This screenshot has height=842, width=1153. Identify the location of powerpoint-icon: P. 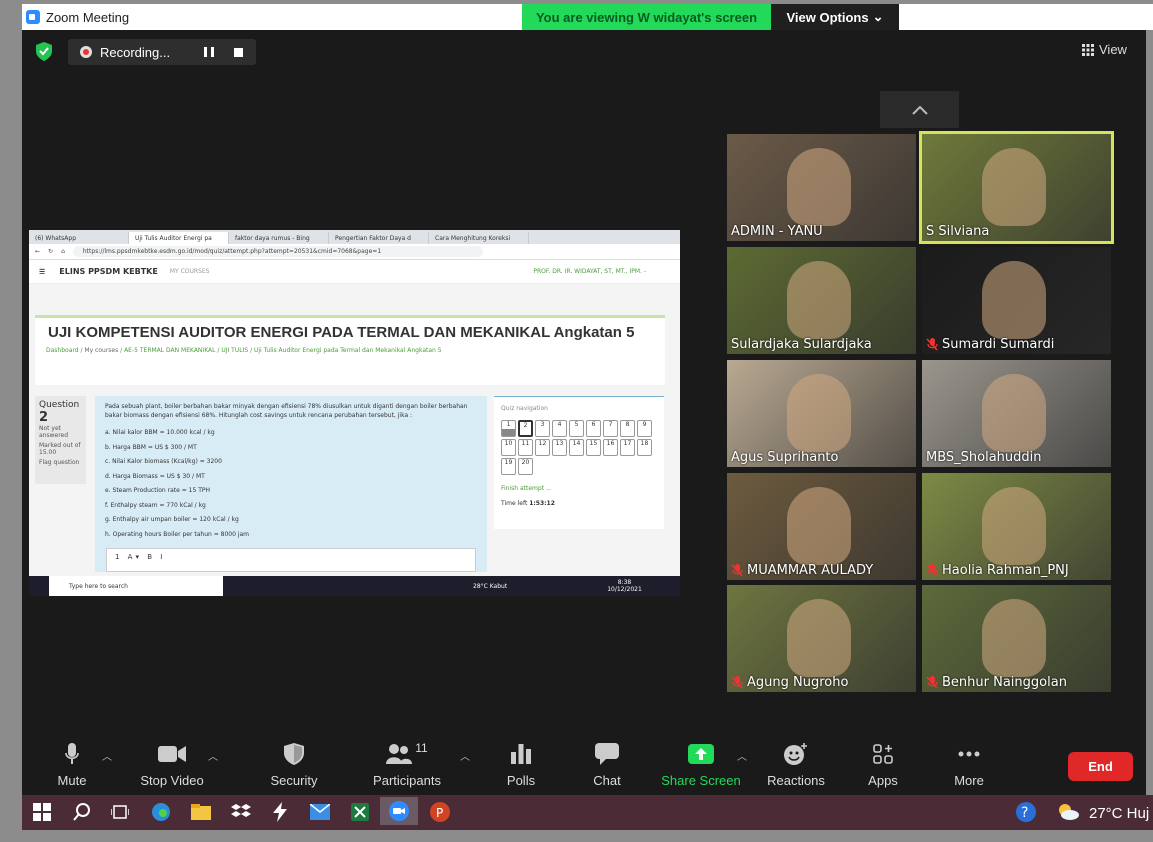
(440, 812).